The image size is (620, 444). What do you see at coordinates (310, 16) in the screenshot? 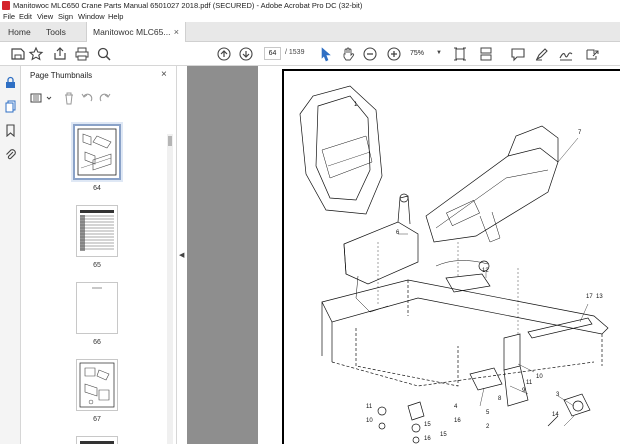
I see `menu-bar: File Edit View Sign Window Help` at bounding box center [310, 16].